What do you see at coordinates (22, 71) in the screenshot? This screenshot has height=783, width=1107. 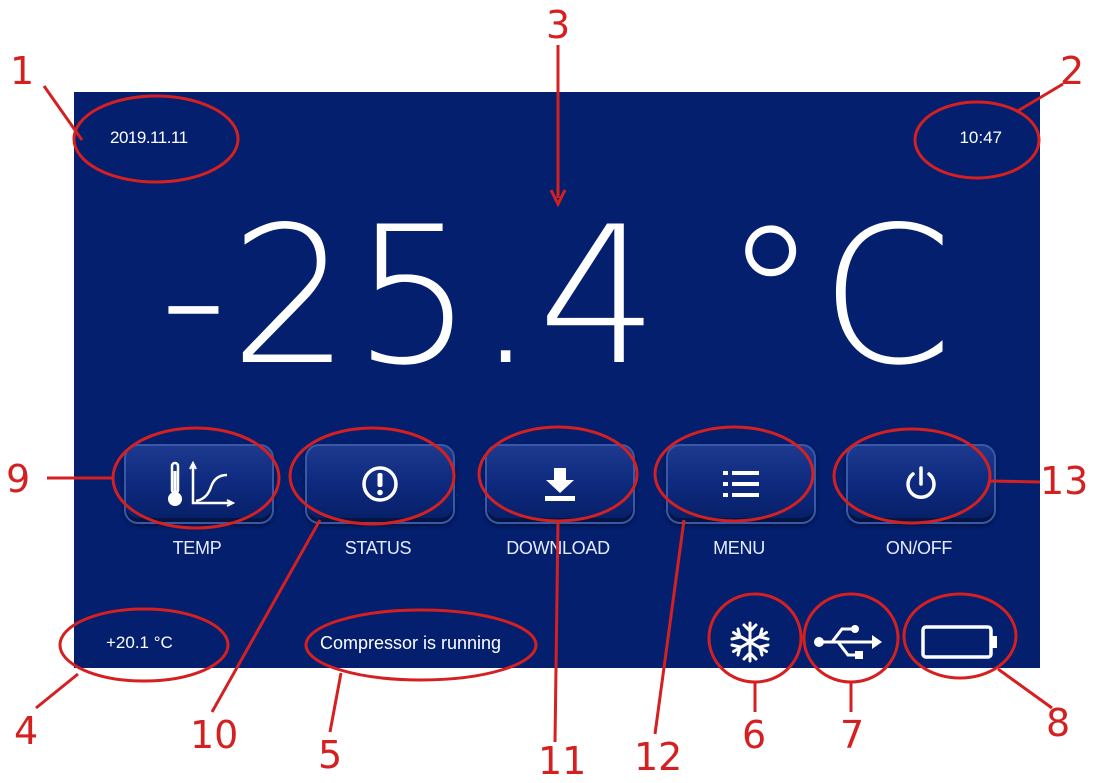 I see `callout-1: 1` at bounding box center [22, 71].